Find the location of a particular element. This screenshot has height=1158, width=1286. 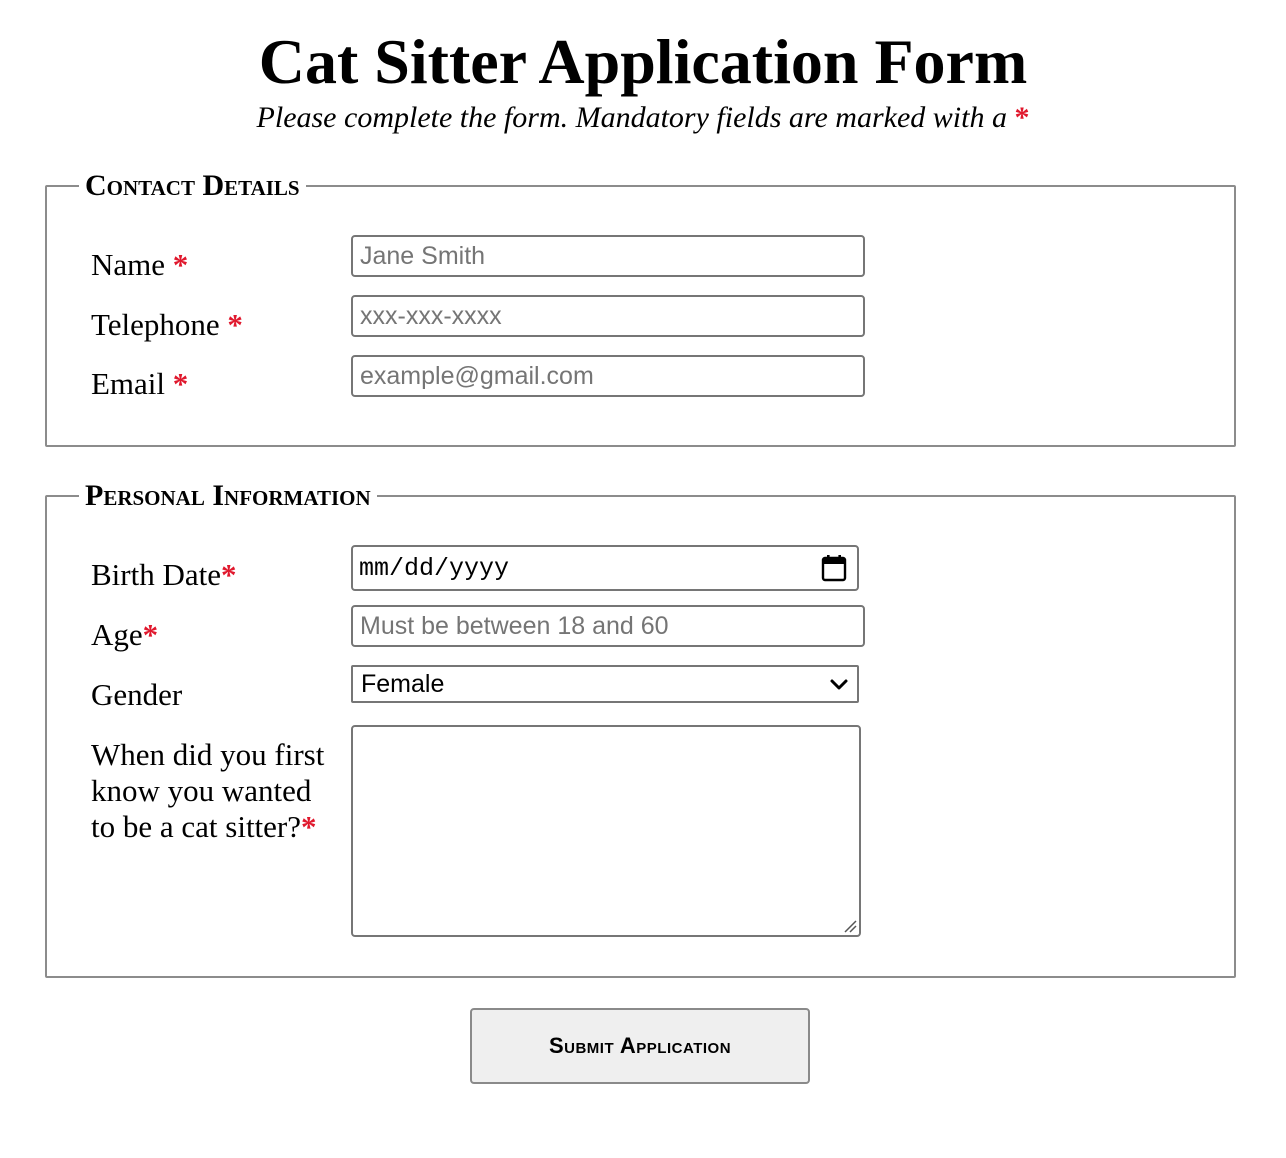

gender-label: Gender is located at coordinates (137, 694).